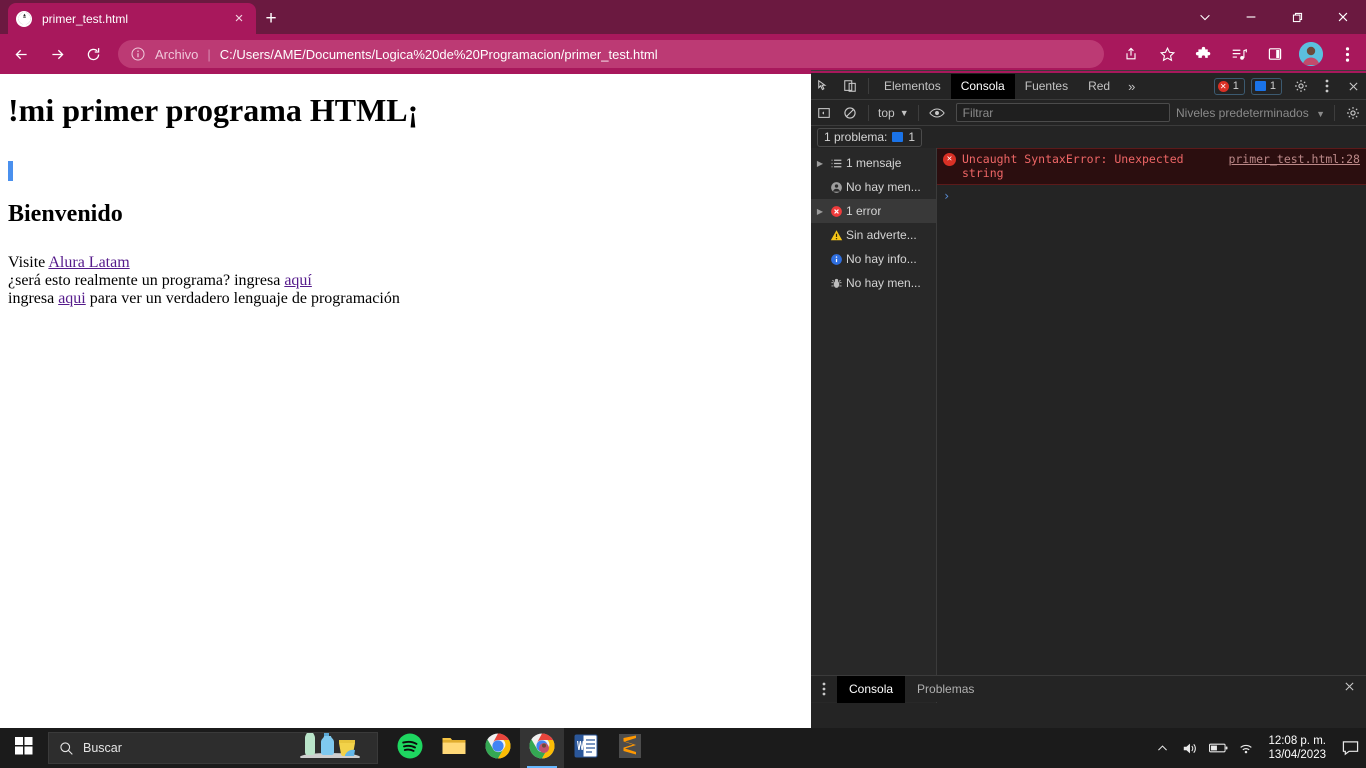  I want to click on three-dot-menu-icon, so click(1347, 54).